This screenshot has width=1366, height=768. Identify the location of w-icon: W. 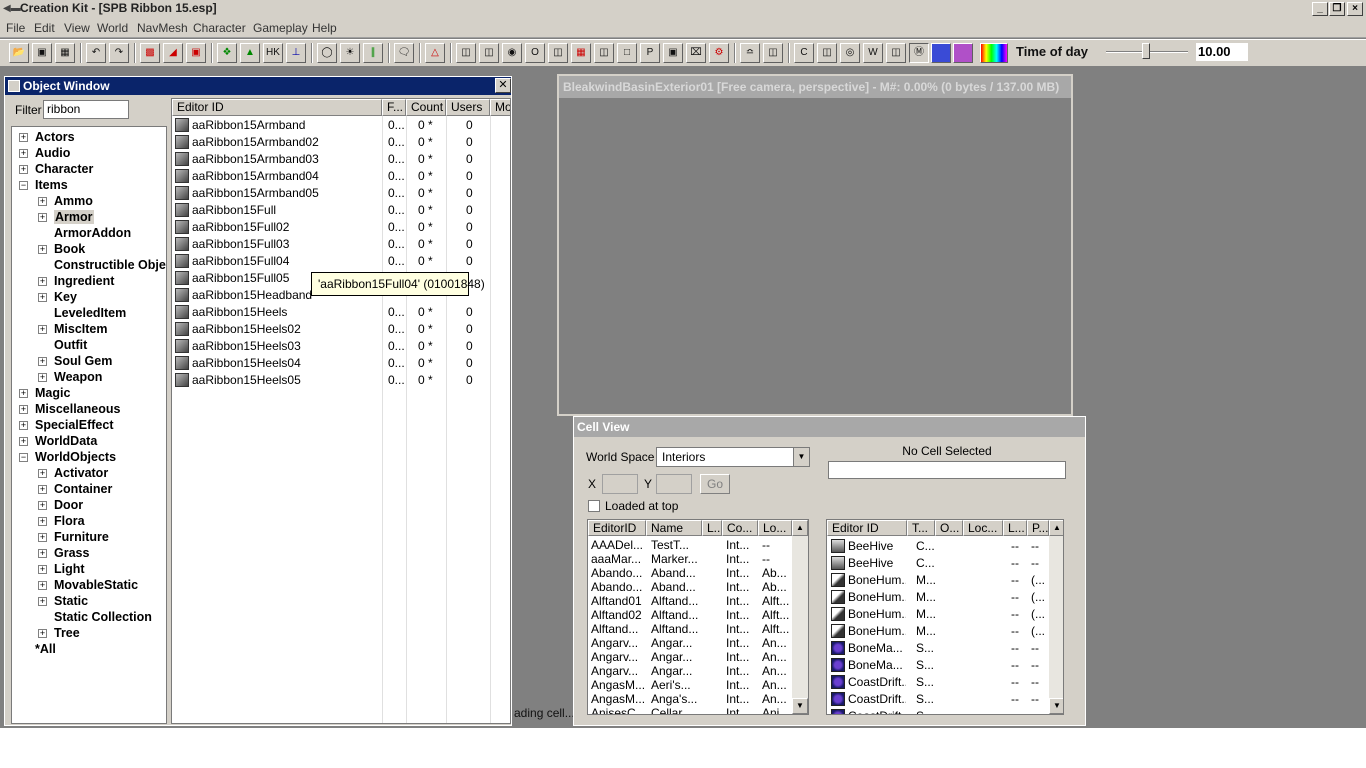
(873, 53).